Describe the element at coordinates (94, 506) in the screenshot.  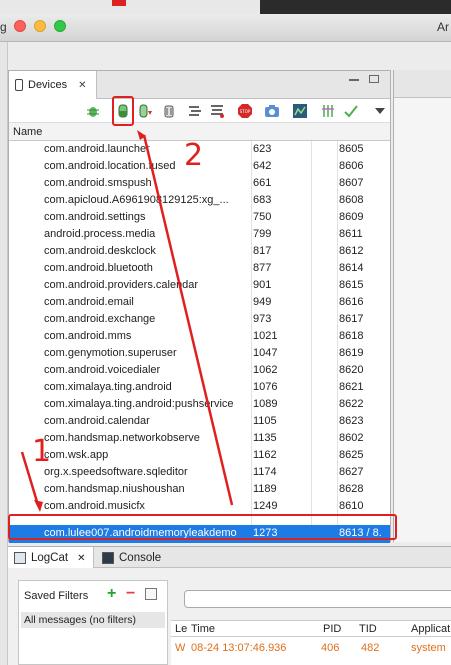
I see `process-name: com.android.musicfx` at that location.